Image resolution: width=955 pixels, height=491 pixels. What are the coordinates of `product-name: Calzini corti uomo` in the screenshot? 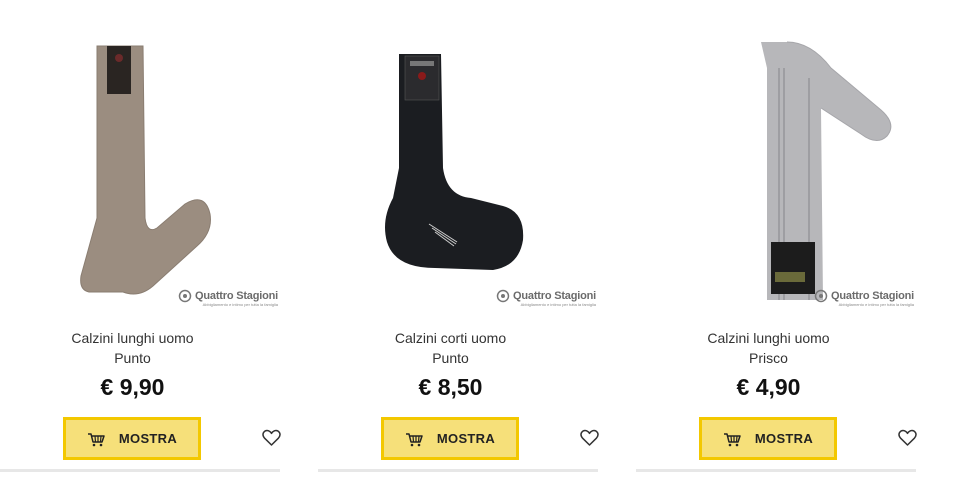 It's located at (450, 338).